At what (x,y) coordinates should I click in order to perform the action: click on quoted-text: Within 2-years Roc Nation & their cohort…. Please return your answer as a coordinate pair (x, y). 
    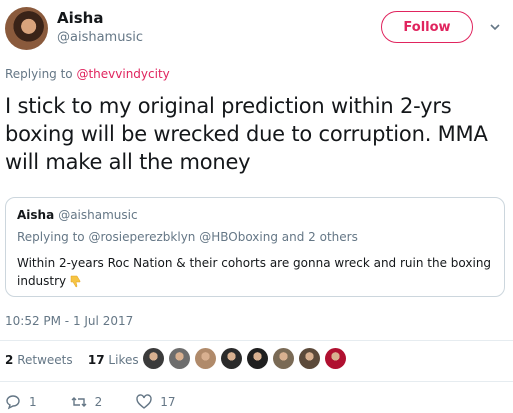
    Looking at the image, I should click on (254, 272).